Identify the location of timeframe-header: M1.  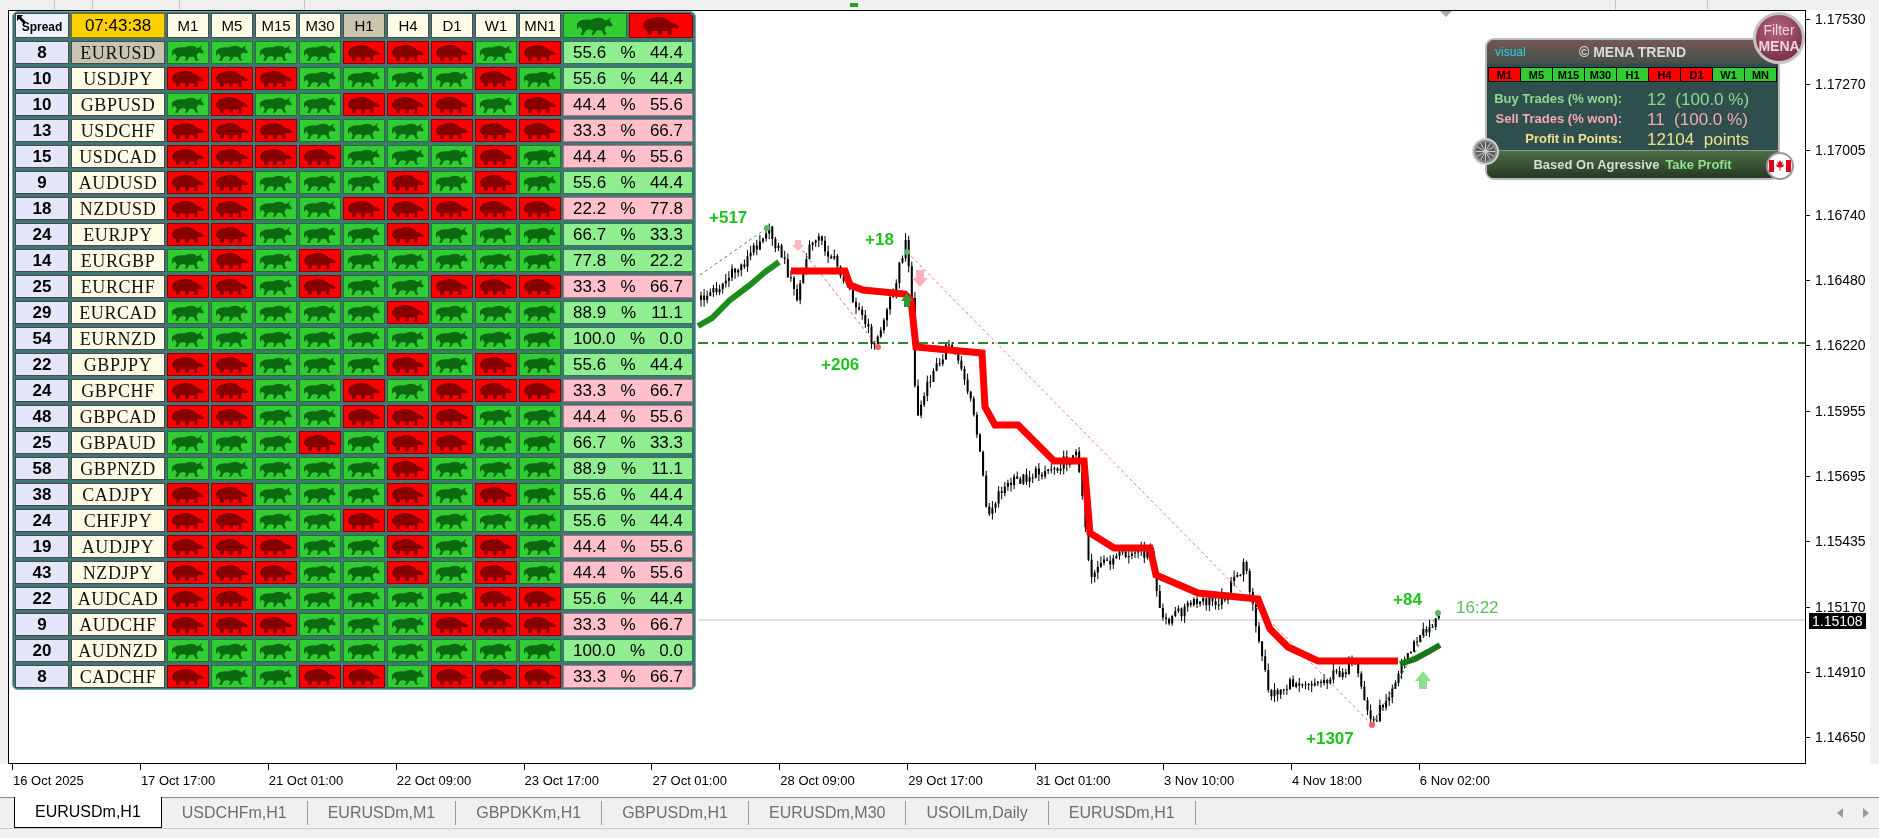
(188, 25).